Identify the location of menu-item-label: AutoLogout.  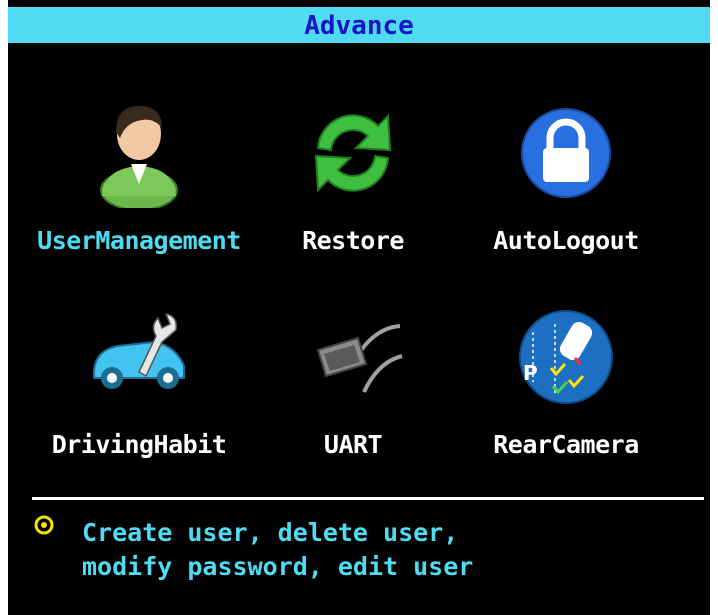
(566, 240).